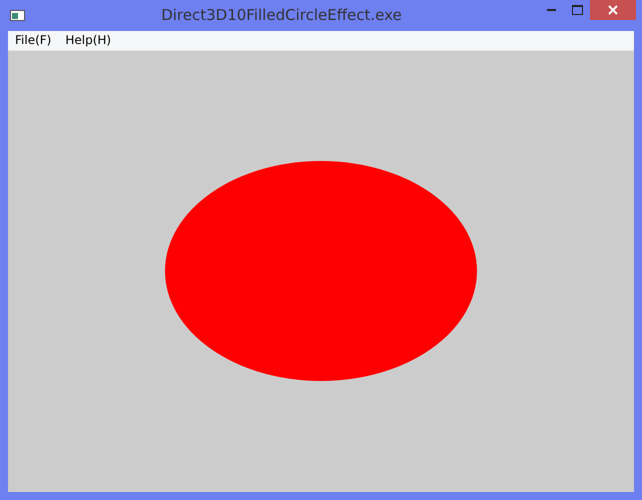  What do you see at coordinates (281, 15) in the screenshot?
I see `window-title: Direct3D10FilledCircleEffect.exe` at bounding box center [281, 15].